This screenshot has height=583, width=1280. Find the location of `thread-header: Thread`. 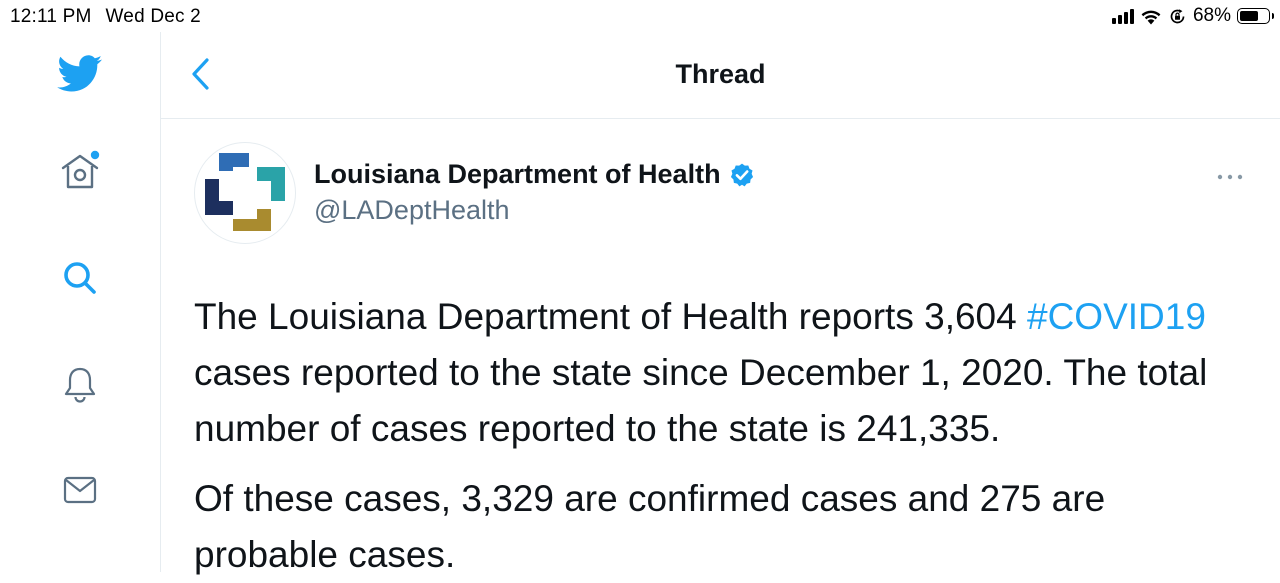

thread-header: Thread is located at coordinates (720, 75).